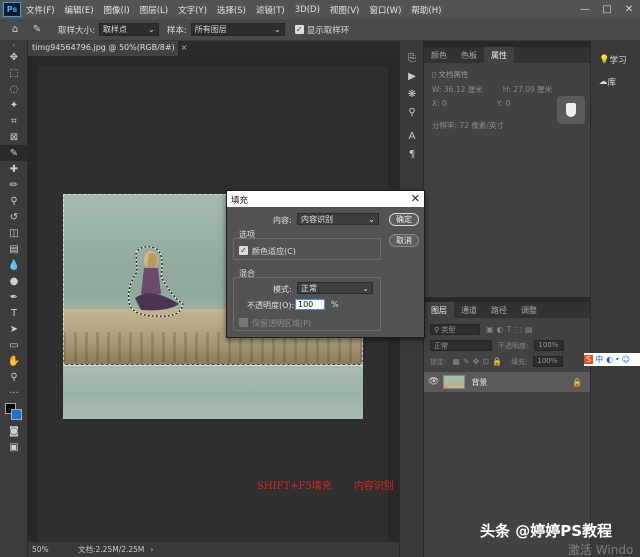  Describe the element at coordinates (307, 10) in the screenshot. I see `menu-3d: 3D(D)` at that location.